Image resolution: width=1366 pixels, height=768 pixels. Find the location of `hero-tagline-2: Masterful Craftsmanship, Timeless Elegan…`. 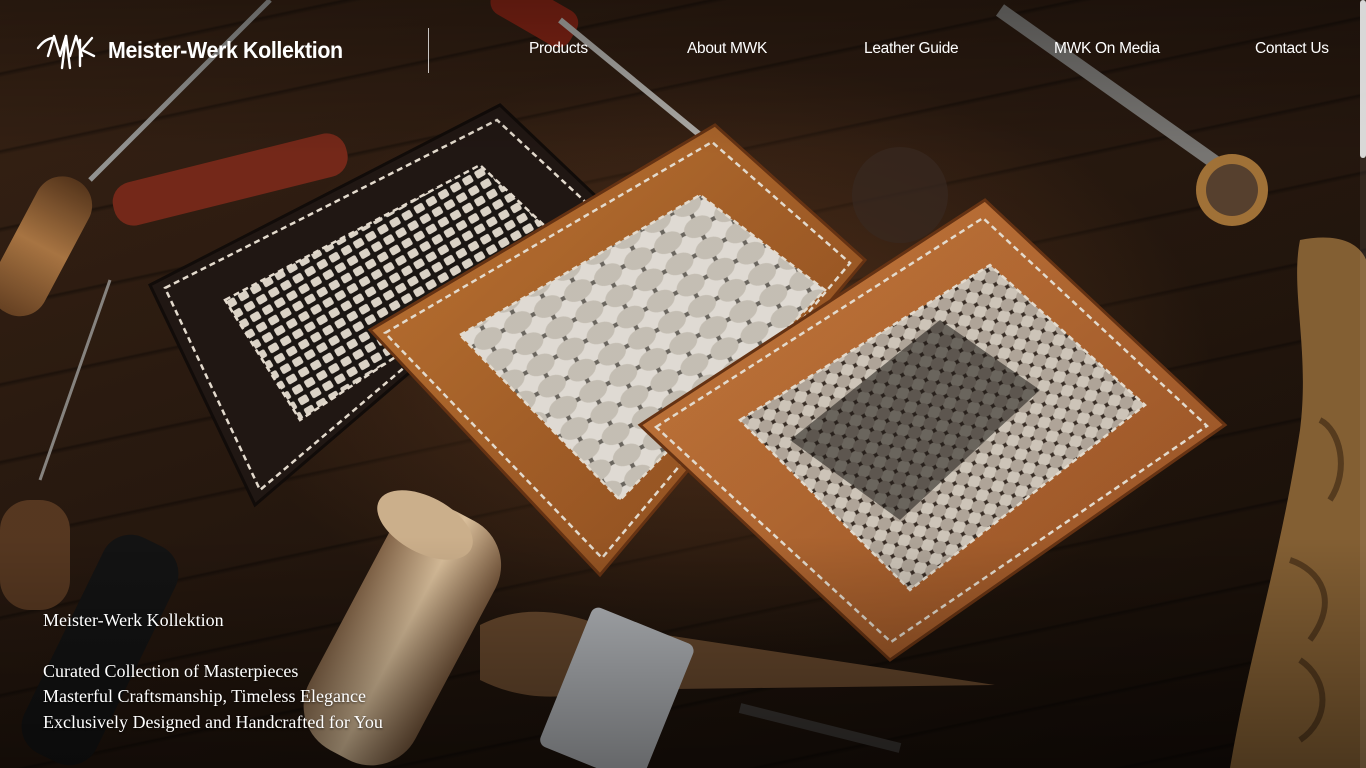

hero-tagline-2: Masterful Craftsmanship, Timeless Elegan… is located at coordinates (204, 696).